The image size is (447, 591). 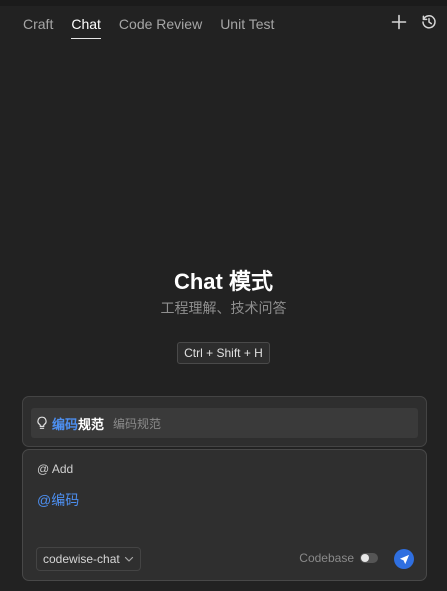 I want to click on suggestion-panel: 编码 规范 编码规范, so click(x=224, y=421).